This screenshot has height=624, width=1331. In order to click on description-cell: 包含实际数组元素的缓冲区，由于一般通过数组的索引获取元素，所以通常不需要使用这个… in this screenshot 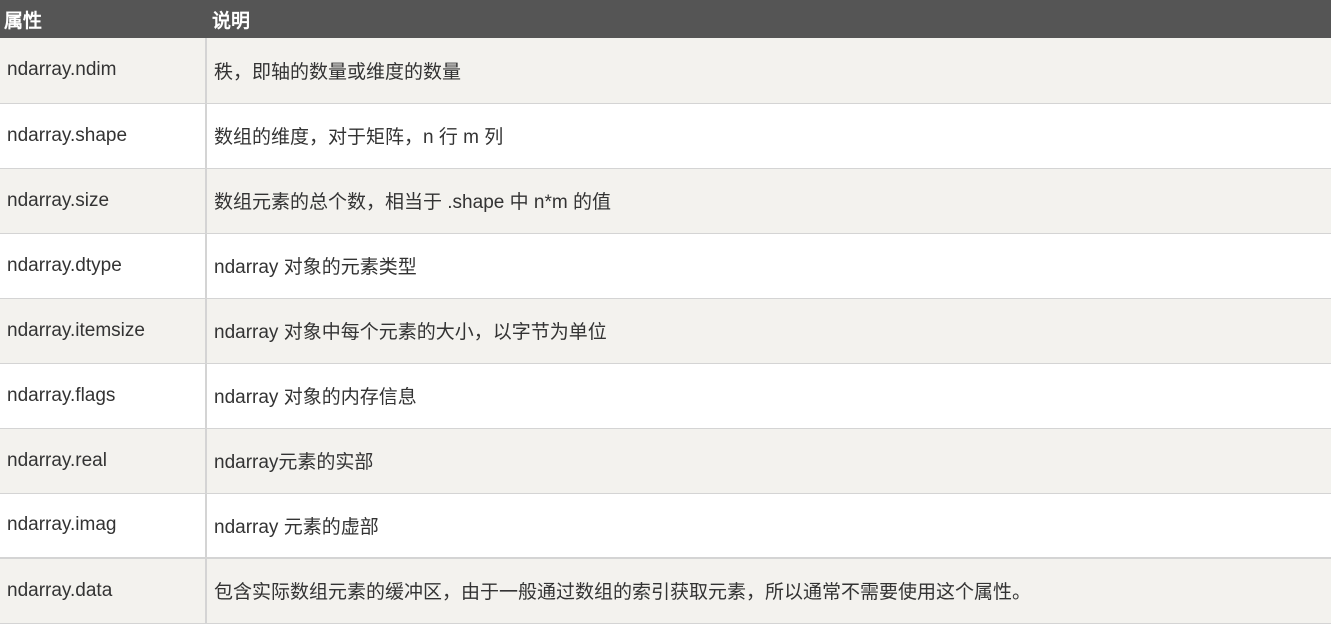, I will do `click(768, 590)`.